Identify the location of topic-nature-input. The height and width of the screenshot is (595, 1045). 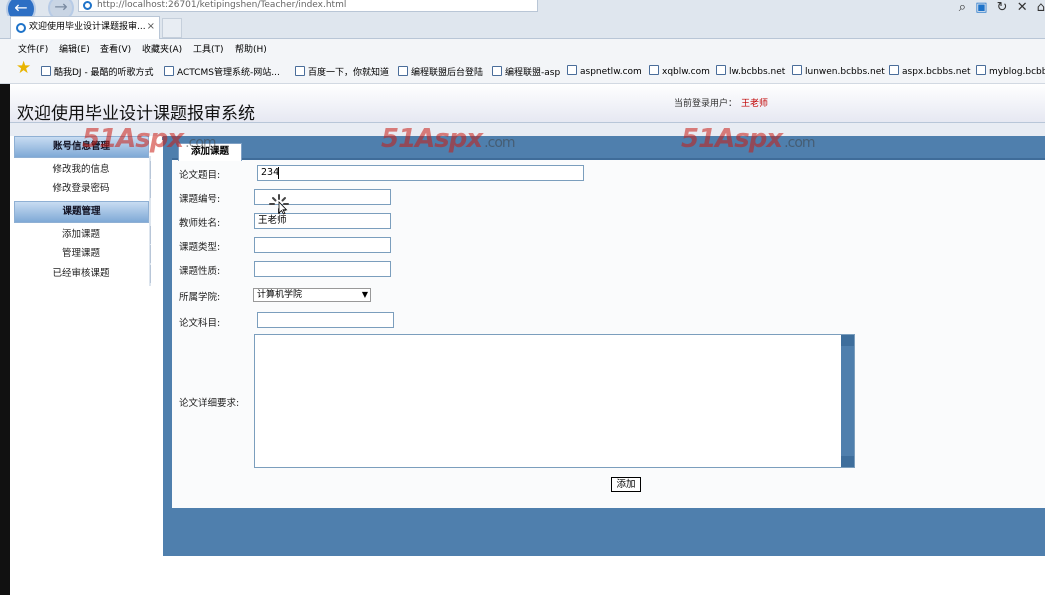
(322, 269).